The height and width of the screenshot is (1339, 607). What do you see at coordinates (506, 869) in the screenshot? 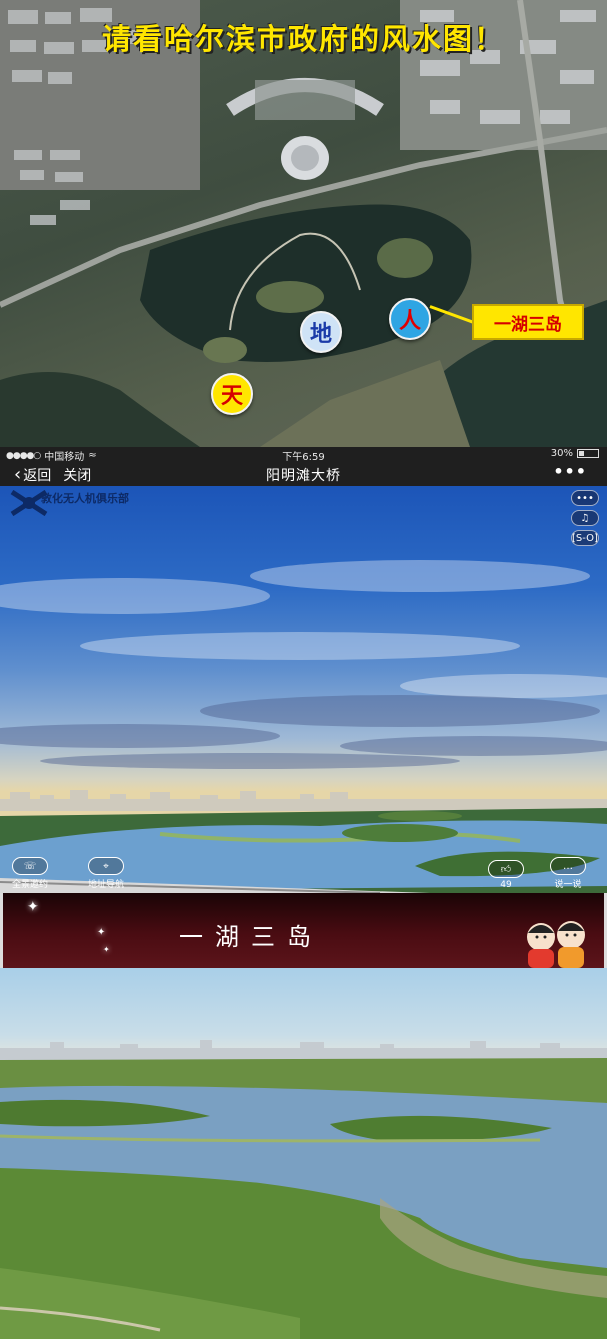
I see `thumbs-up-icon: 👍︎` at bounding box center [506, 869].